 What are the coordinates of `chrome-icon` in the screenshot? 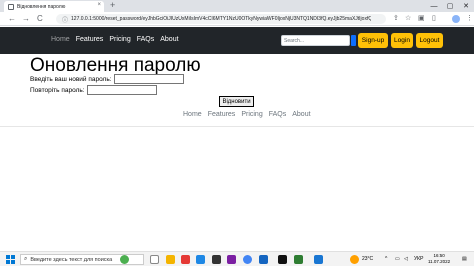 It's located at (247, 259).